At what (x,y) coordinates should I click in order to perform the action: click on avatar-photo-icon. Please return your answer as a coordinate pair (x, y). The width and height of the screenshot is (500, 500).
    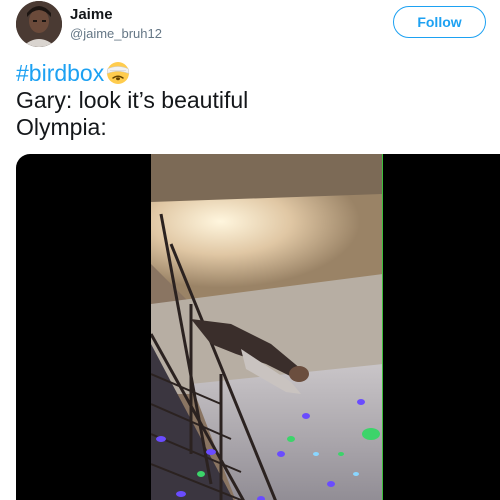
    Looking at the image, I should click on (39, 24).